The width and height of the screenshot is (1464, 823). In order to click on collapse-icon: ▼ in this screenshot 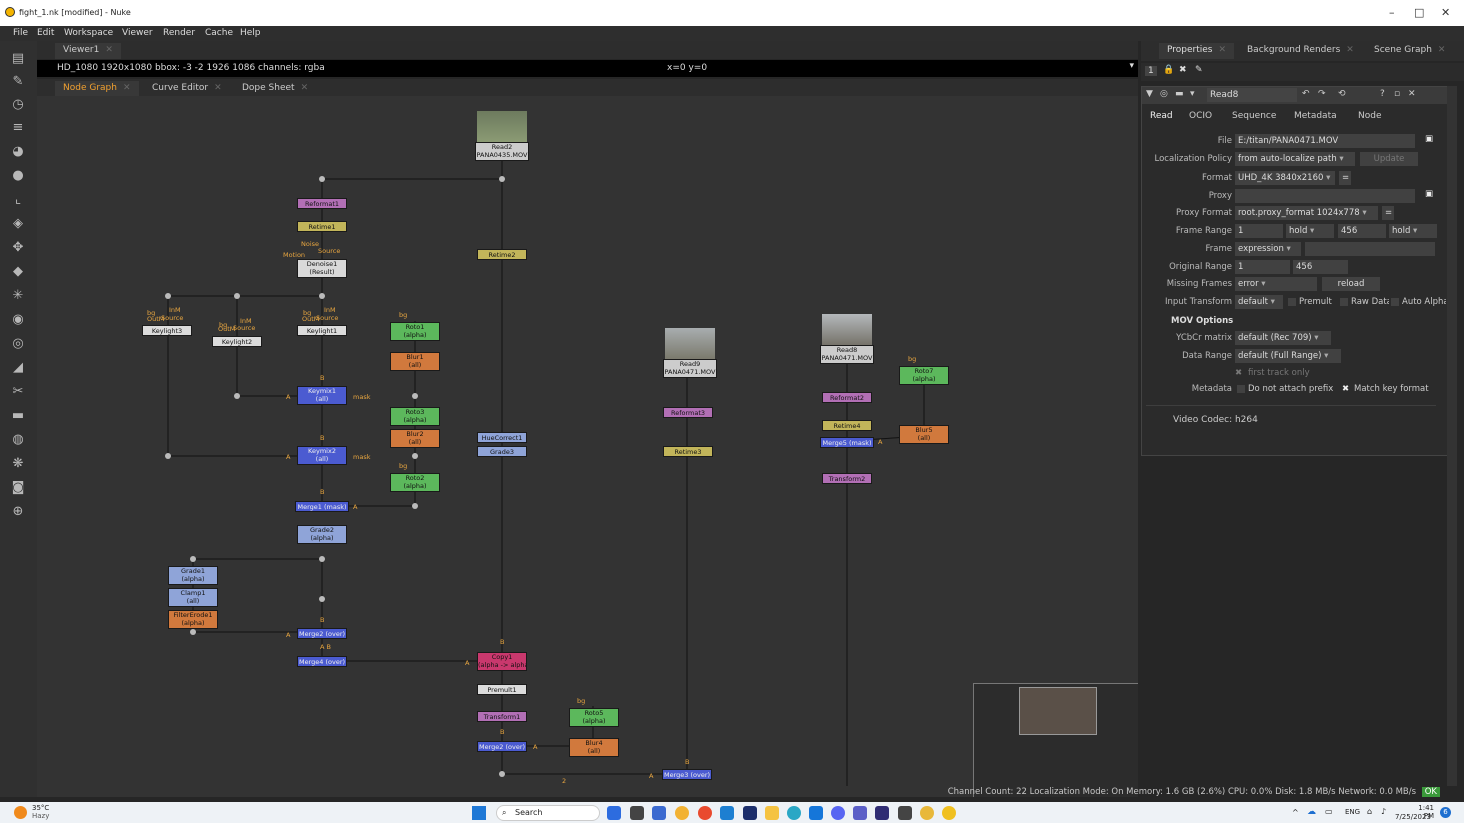, I will do `click(1149, 94)`.